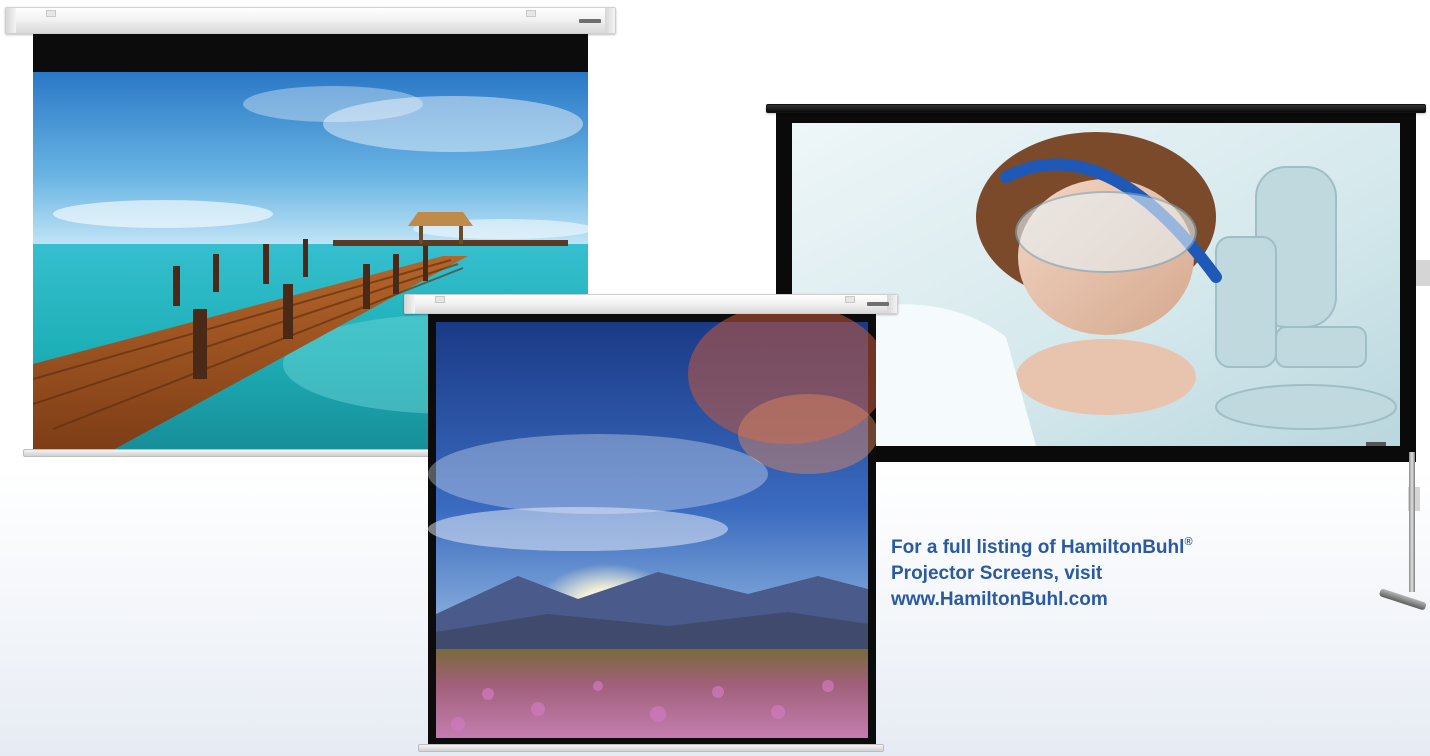 The image size is (1430, 756). I want to click on screen-bottom-bar, so click(651, 748).